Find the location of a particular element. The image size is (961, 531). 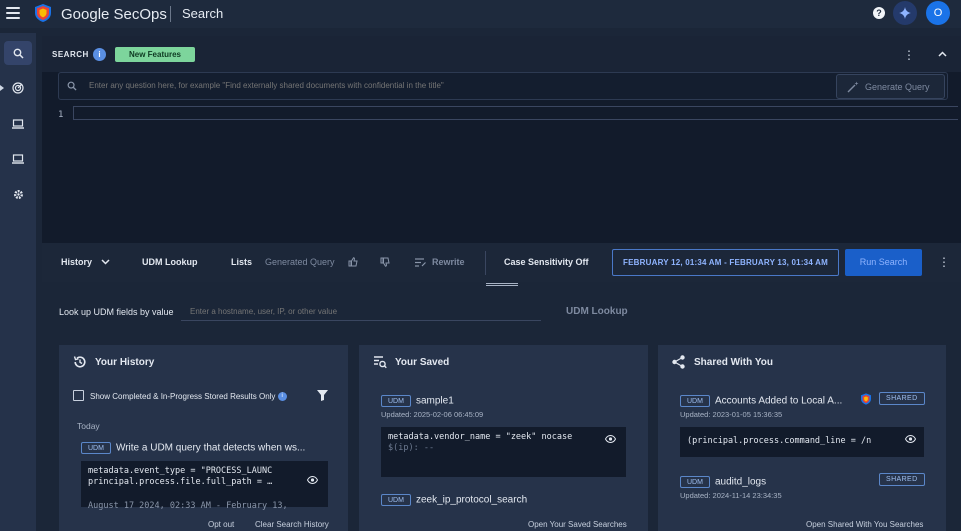

udm-lookup-label: Look up UDM fields by value is located at coordinates (116, 312).